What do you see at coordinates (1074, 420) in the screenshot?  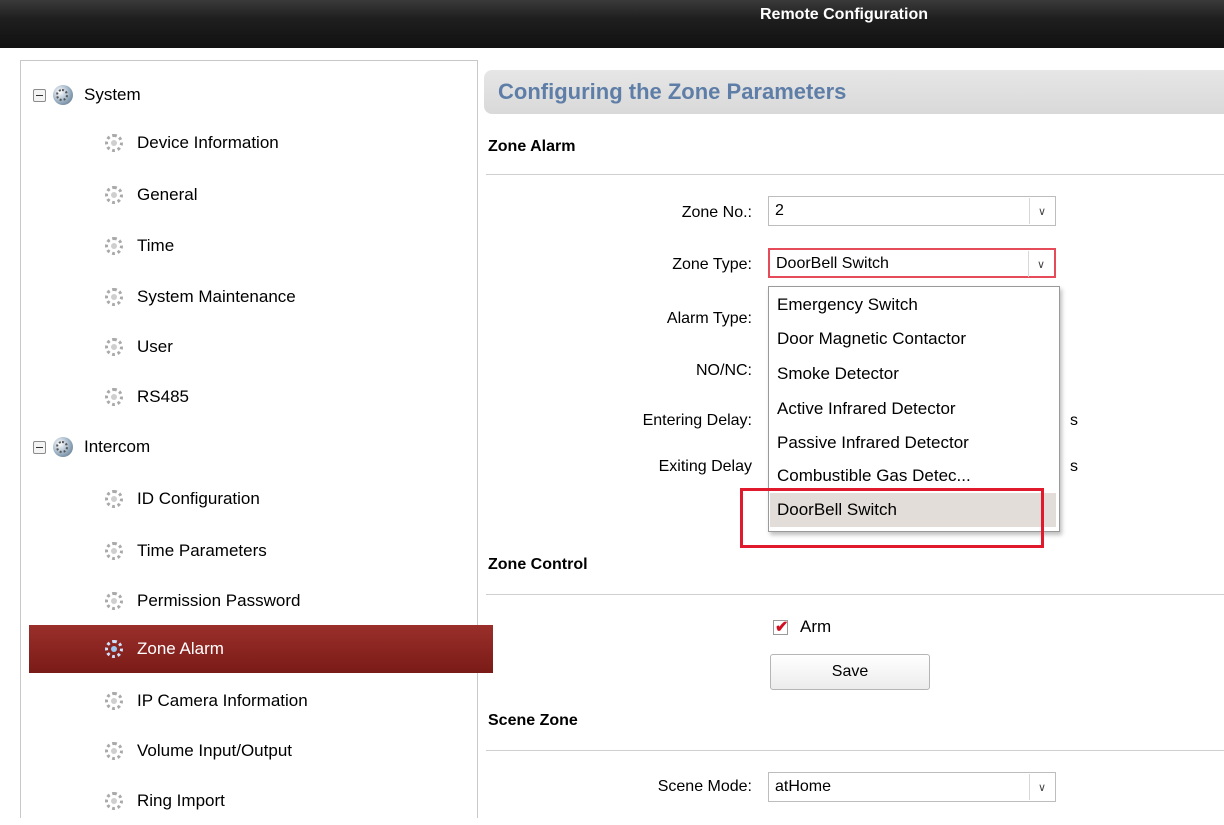 I see `entering-delay-unit: s` at bounding box center [1074, 420].